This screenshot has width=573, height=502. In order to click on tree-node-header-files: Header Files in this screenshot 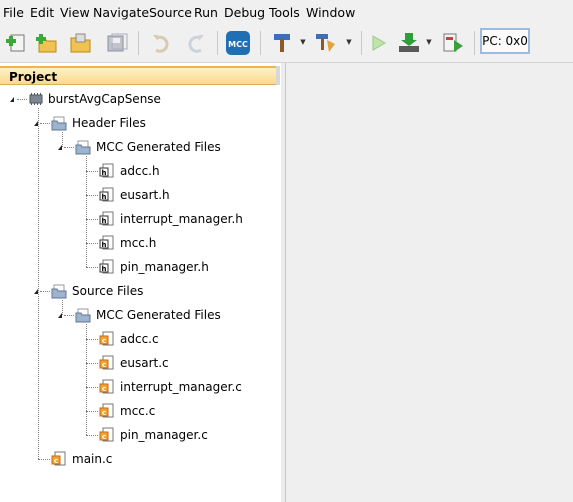, I will do `click(149, 124)`.